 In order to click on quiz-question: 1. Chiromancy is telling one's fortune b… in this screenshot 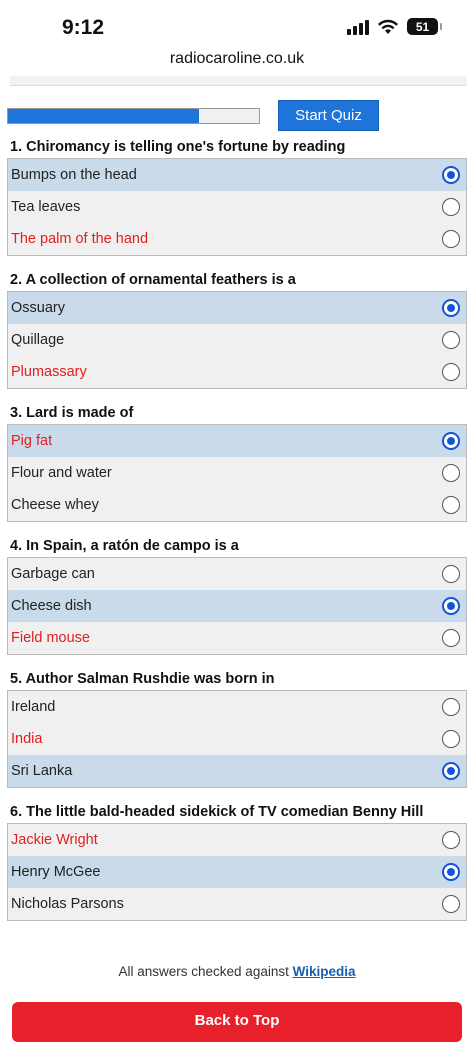, I will do `click(237, 195)`.